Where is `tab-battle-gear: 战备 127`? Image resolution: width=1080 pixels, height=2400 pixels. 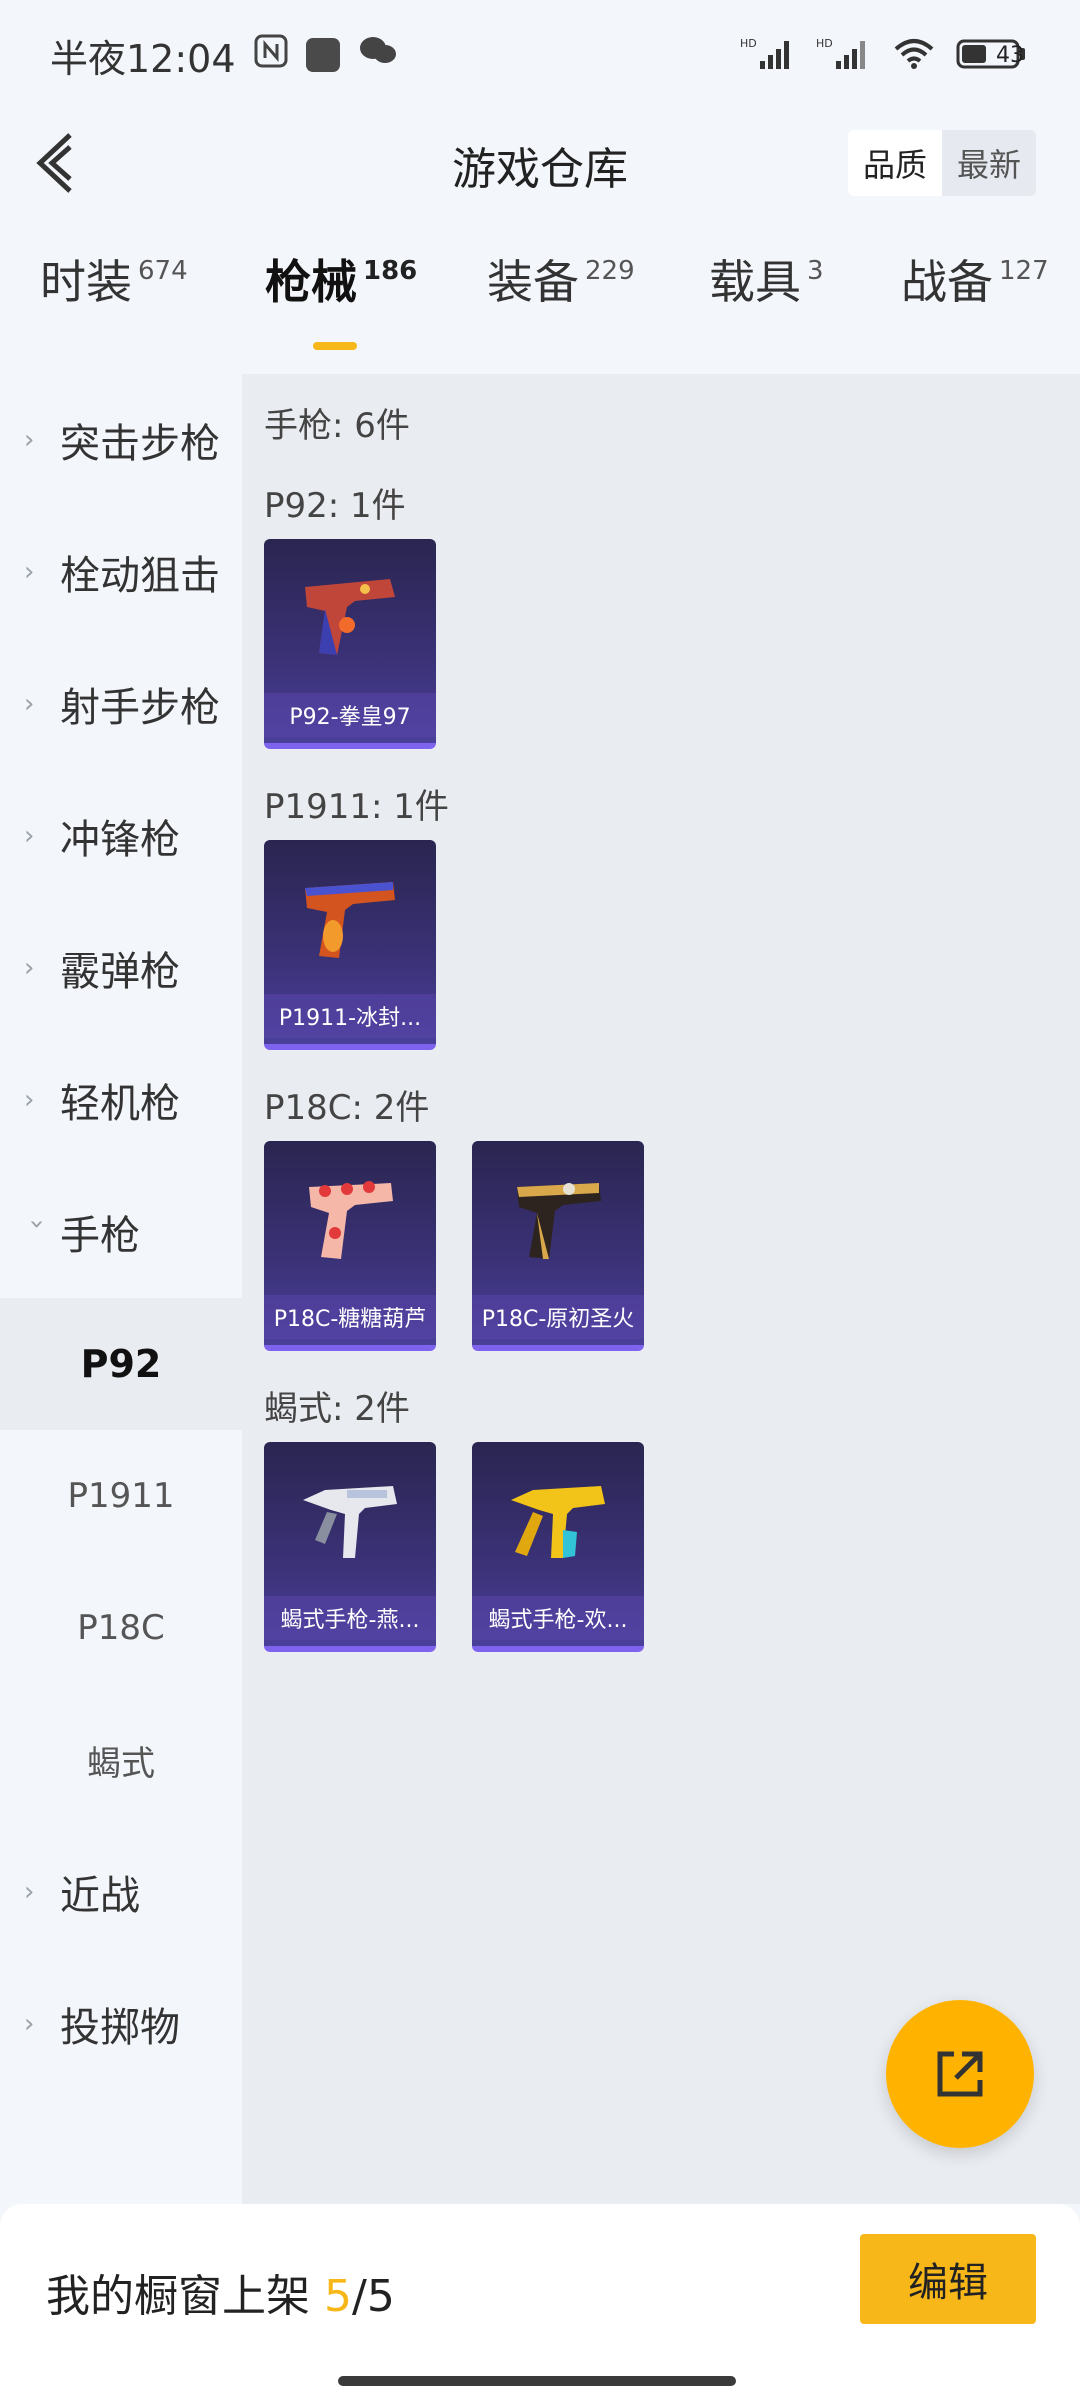 tab-battle-gear: 战备 127 is located at coordinates (975, 282).